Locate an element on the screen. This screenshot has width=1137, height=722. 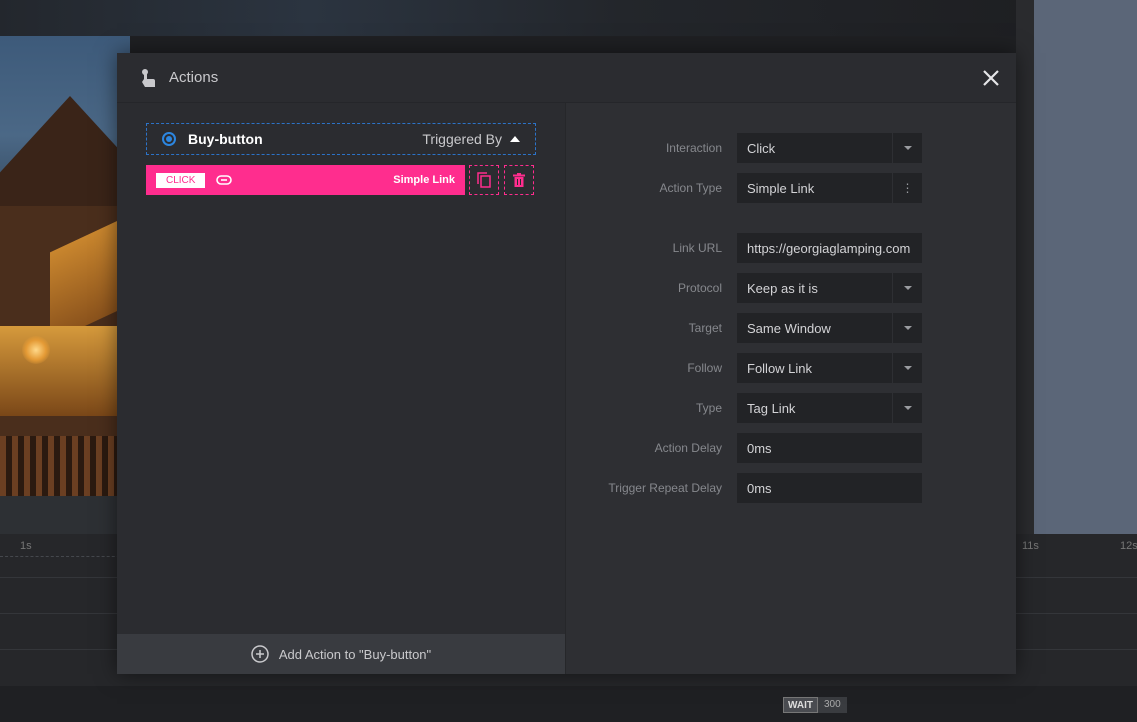
field-label: Trigger Repeat Delay is located at coordinates (665, 488).